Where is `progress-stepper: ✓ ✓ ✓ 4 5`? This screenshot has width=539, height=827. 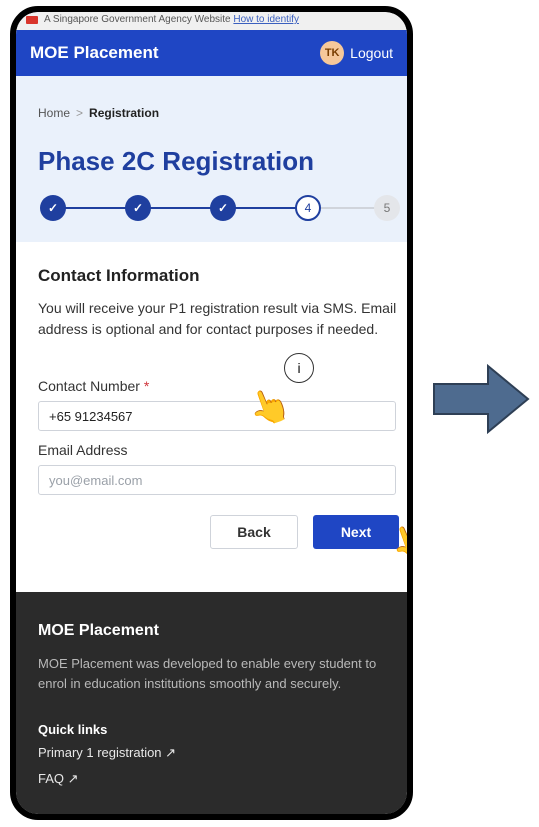 progress-stepper: ✓ ✓ ✓ 4 5 is located at coordinates (220, 208).